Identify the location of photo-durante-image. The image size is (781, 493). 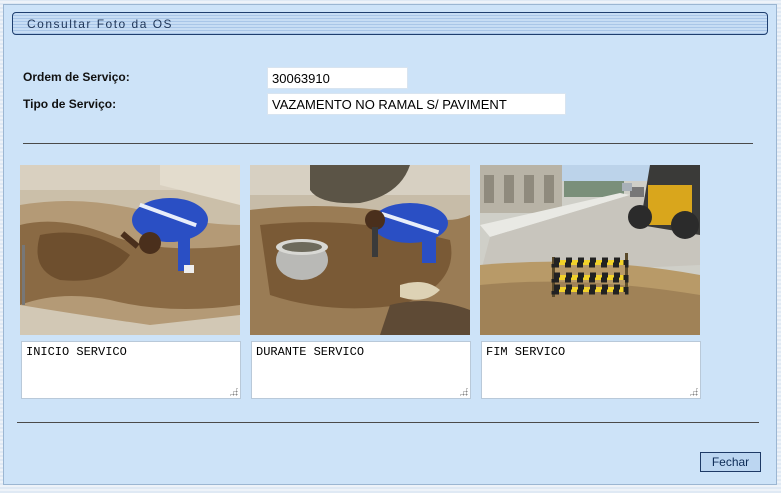
(360, 250).